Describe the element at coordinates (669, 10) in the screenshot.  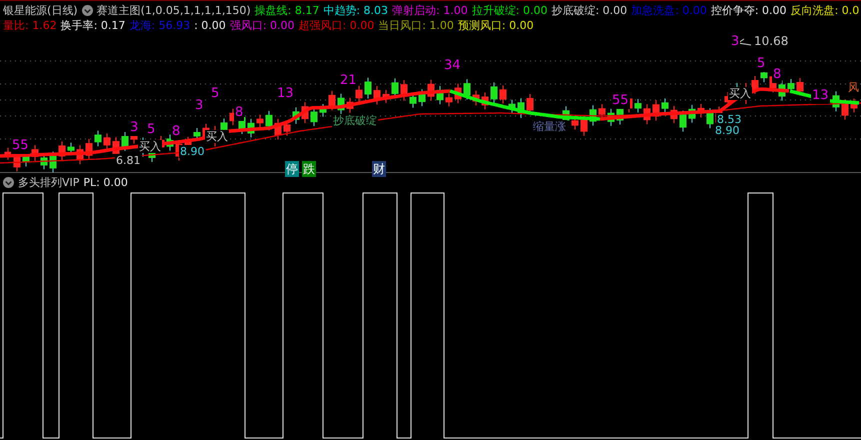
I see `legend-value: 加急洗盘: 0.00` at that location.